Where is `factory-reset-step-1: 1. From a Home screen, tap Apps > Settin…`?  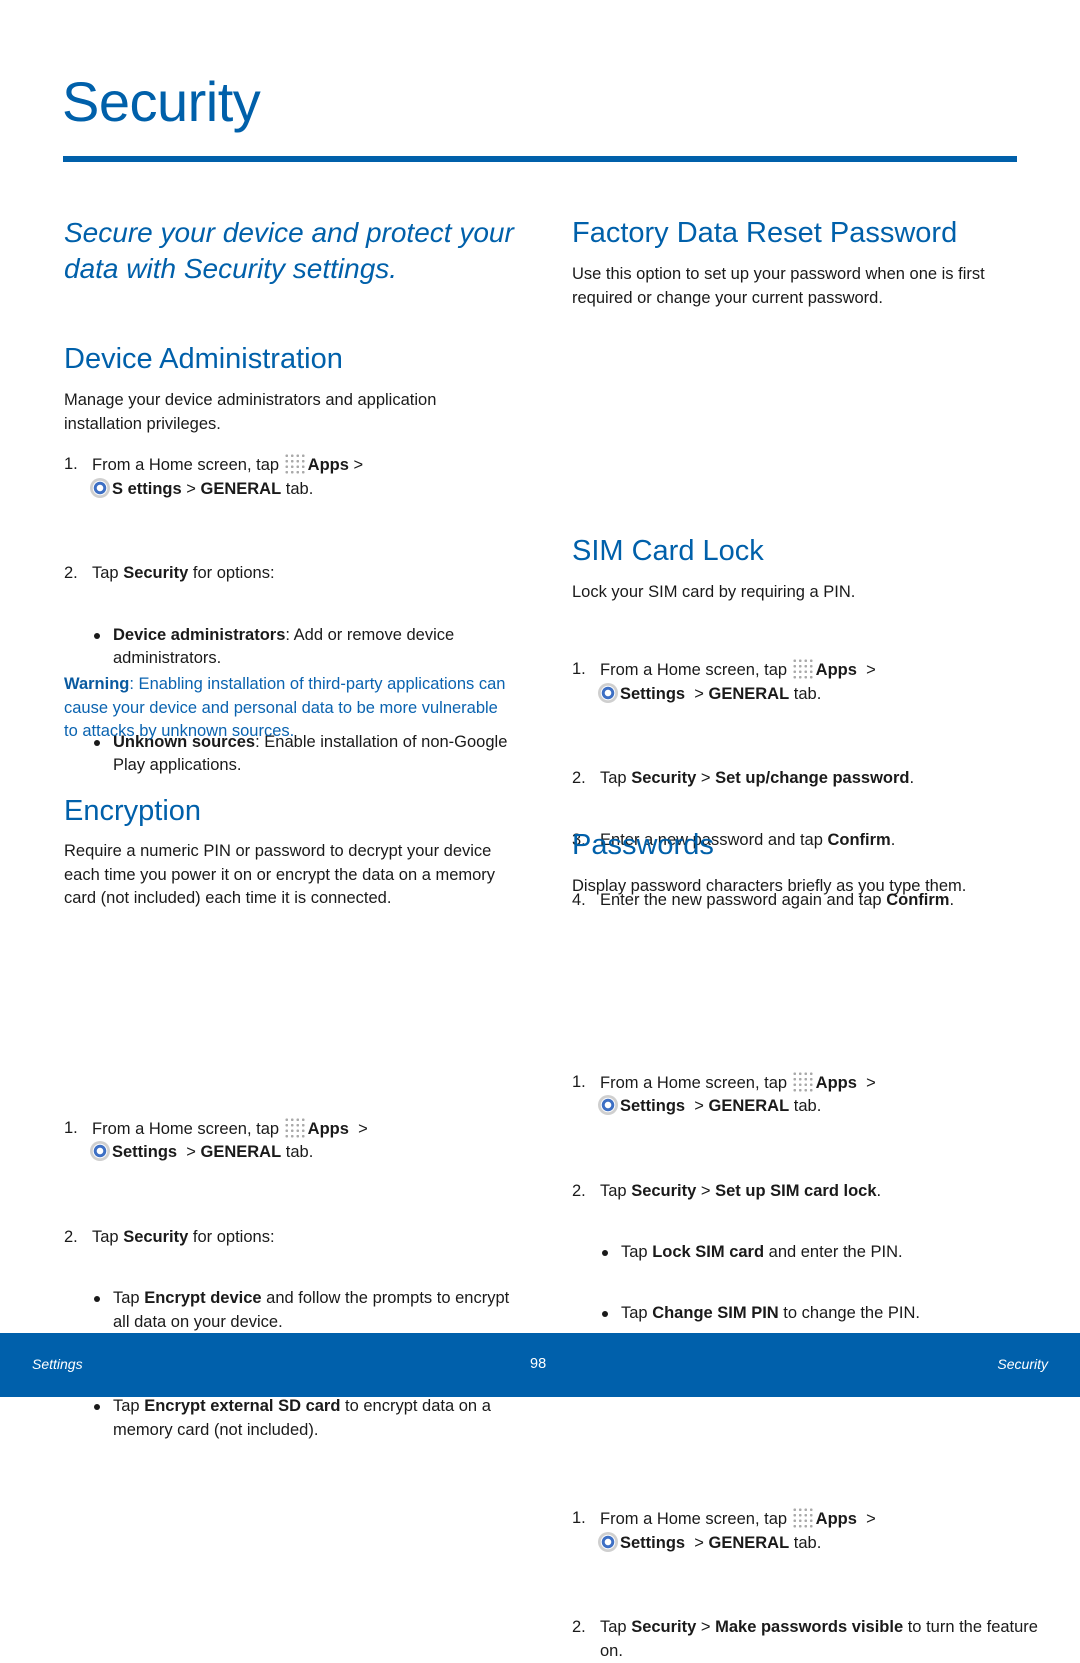 factory-reset-step-1: 1. From a Home screen, tap Apps > Settin… is located at coordinates (724, 680).